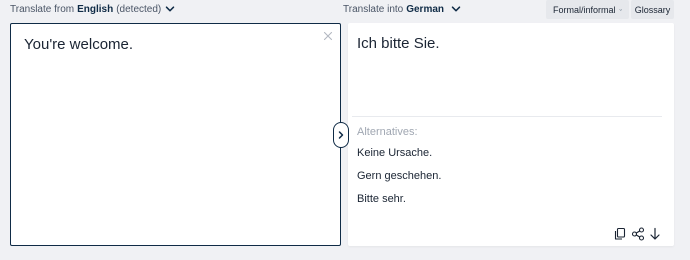 This screenshot has height=260, width=690. Describe the element at coordinates (394, 153) in the screenshot. I see `alternative-item: Keine Ursache.` at that location.